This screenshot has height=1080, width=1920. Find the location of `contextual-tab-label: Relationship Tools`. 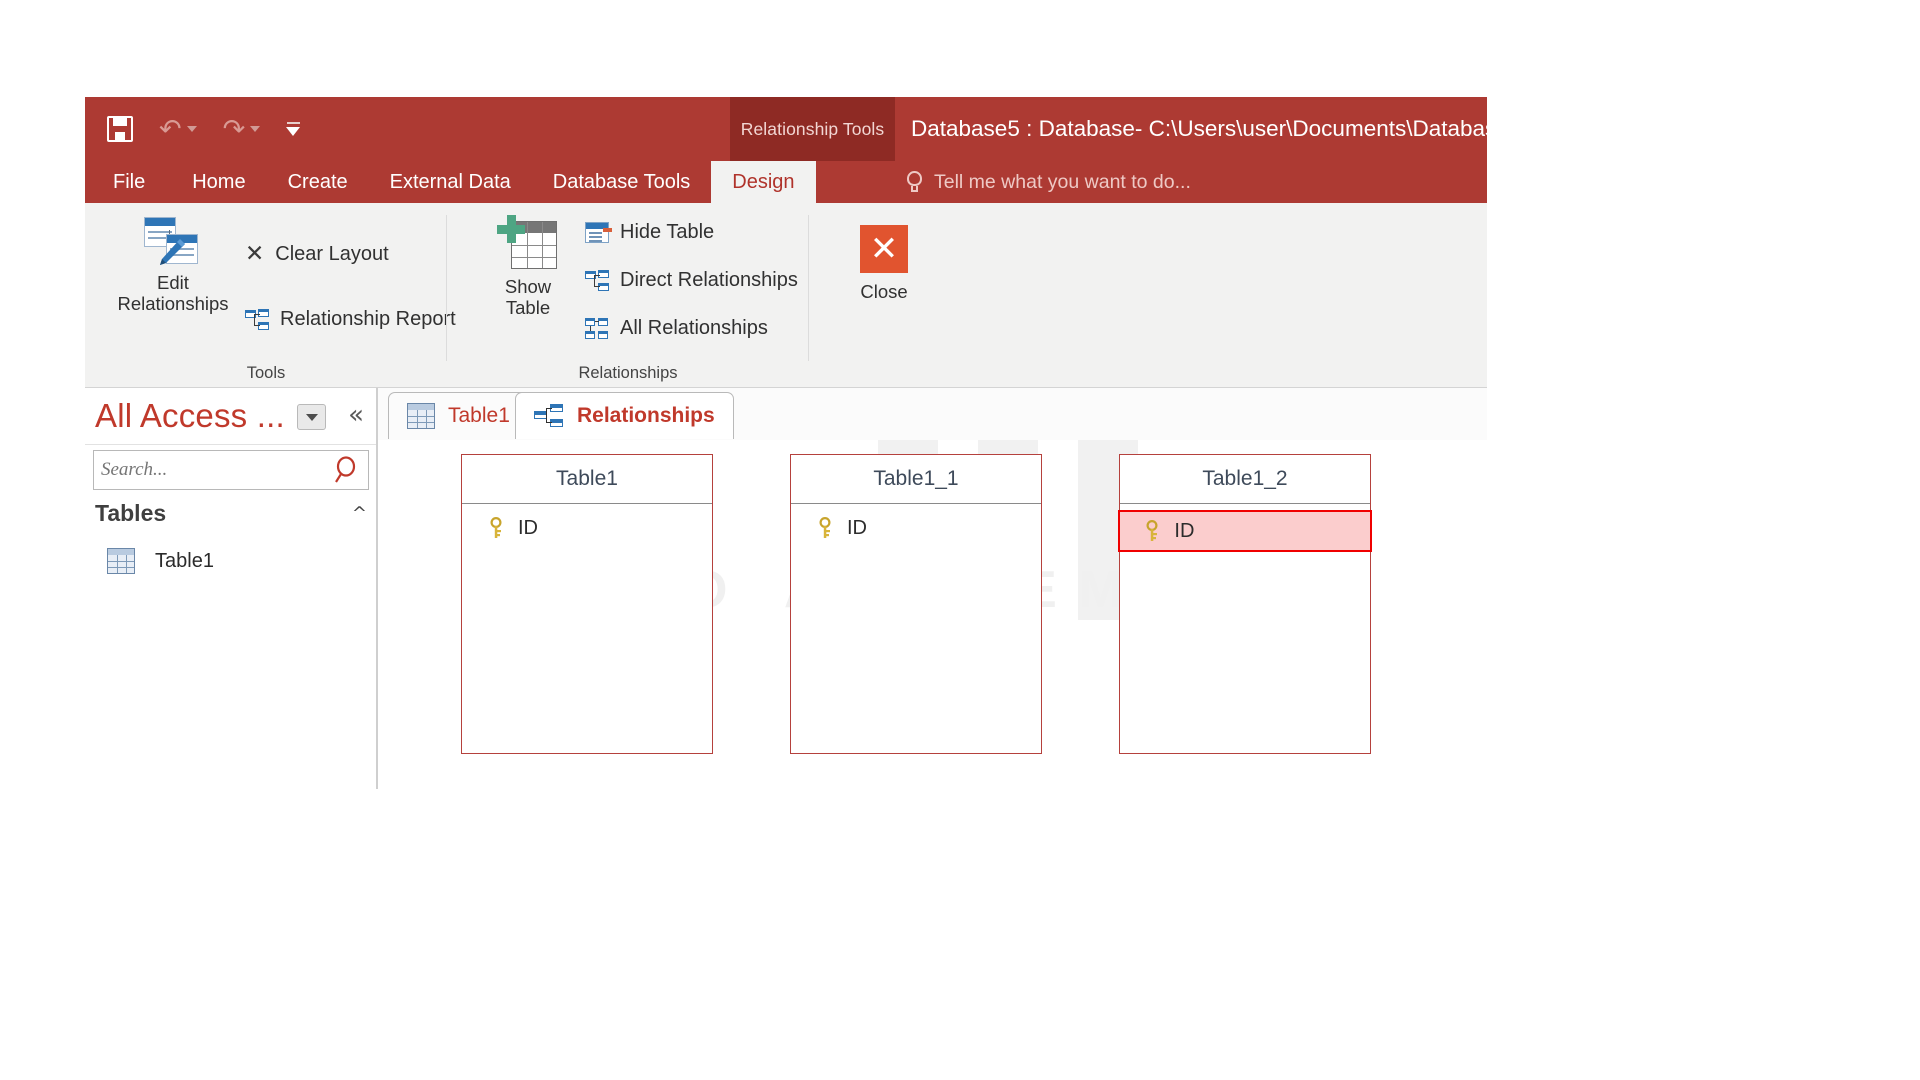

contextual-tab-label: Relationship Tools is located at coordinates (812, 129).